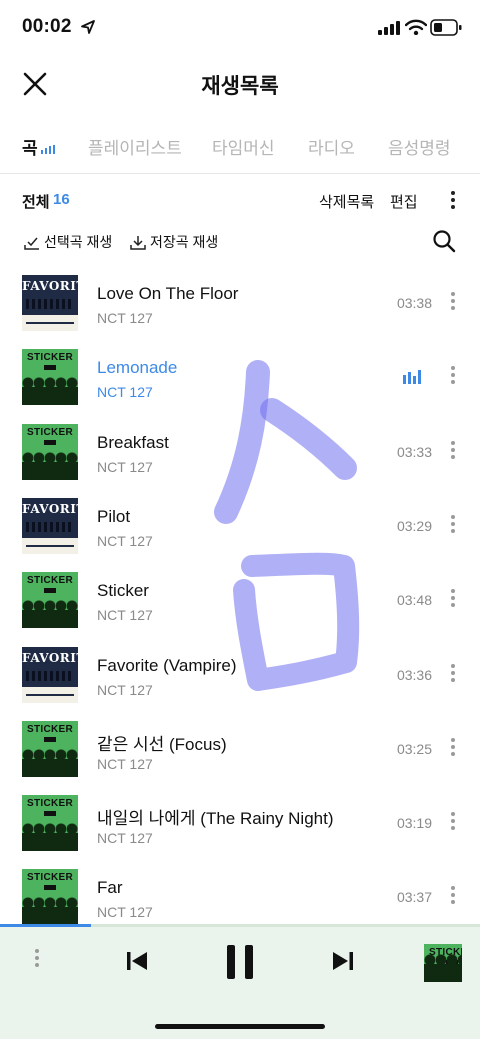 The height and width of the screenshot is (1039, 480). I want to click on total-label: 전체, so click(36, 202).